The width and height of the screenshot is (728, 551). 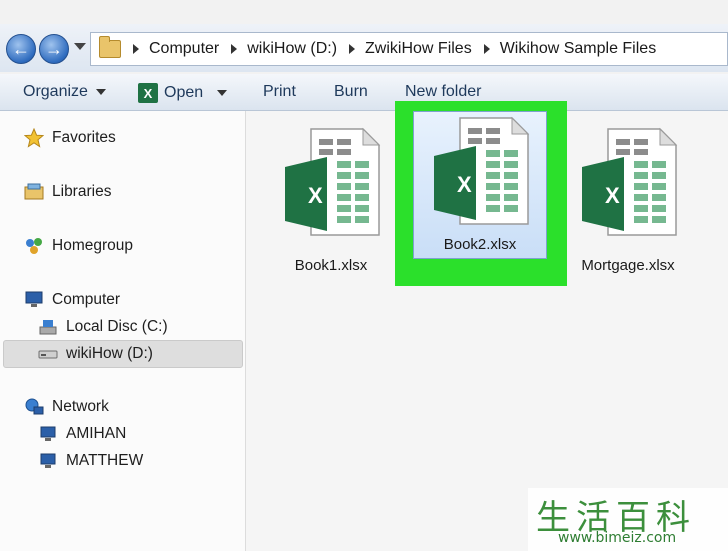 What do you see at coordinates (110, 47) in the screenshot?
I see `folder-icon` at bounding box center [110, 47].